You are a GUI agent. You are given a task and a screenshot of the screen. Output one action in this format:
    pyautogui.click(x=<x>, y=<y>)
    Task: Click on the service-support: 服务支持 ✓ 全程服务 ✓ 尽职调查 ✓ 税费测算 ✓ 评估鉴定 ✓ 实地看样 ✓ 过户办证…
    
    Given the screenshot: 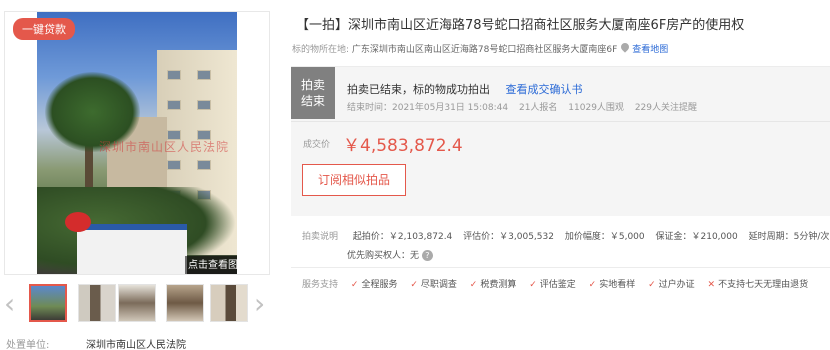 What is the action you would take?
    pyautogui.click(x=560, y=283)
    